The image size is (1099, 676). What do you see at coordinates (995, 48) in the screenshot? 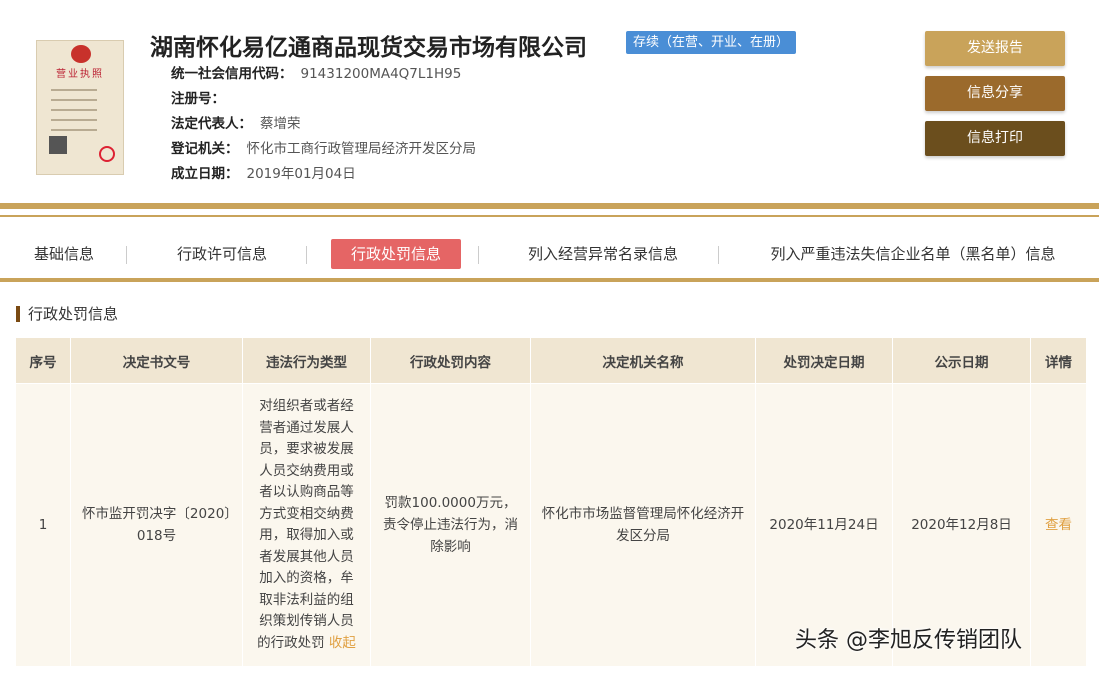
I see `send-report-button: 发送报告` at bounding box center [995, 48].